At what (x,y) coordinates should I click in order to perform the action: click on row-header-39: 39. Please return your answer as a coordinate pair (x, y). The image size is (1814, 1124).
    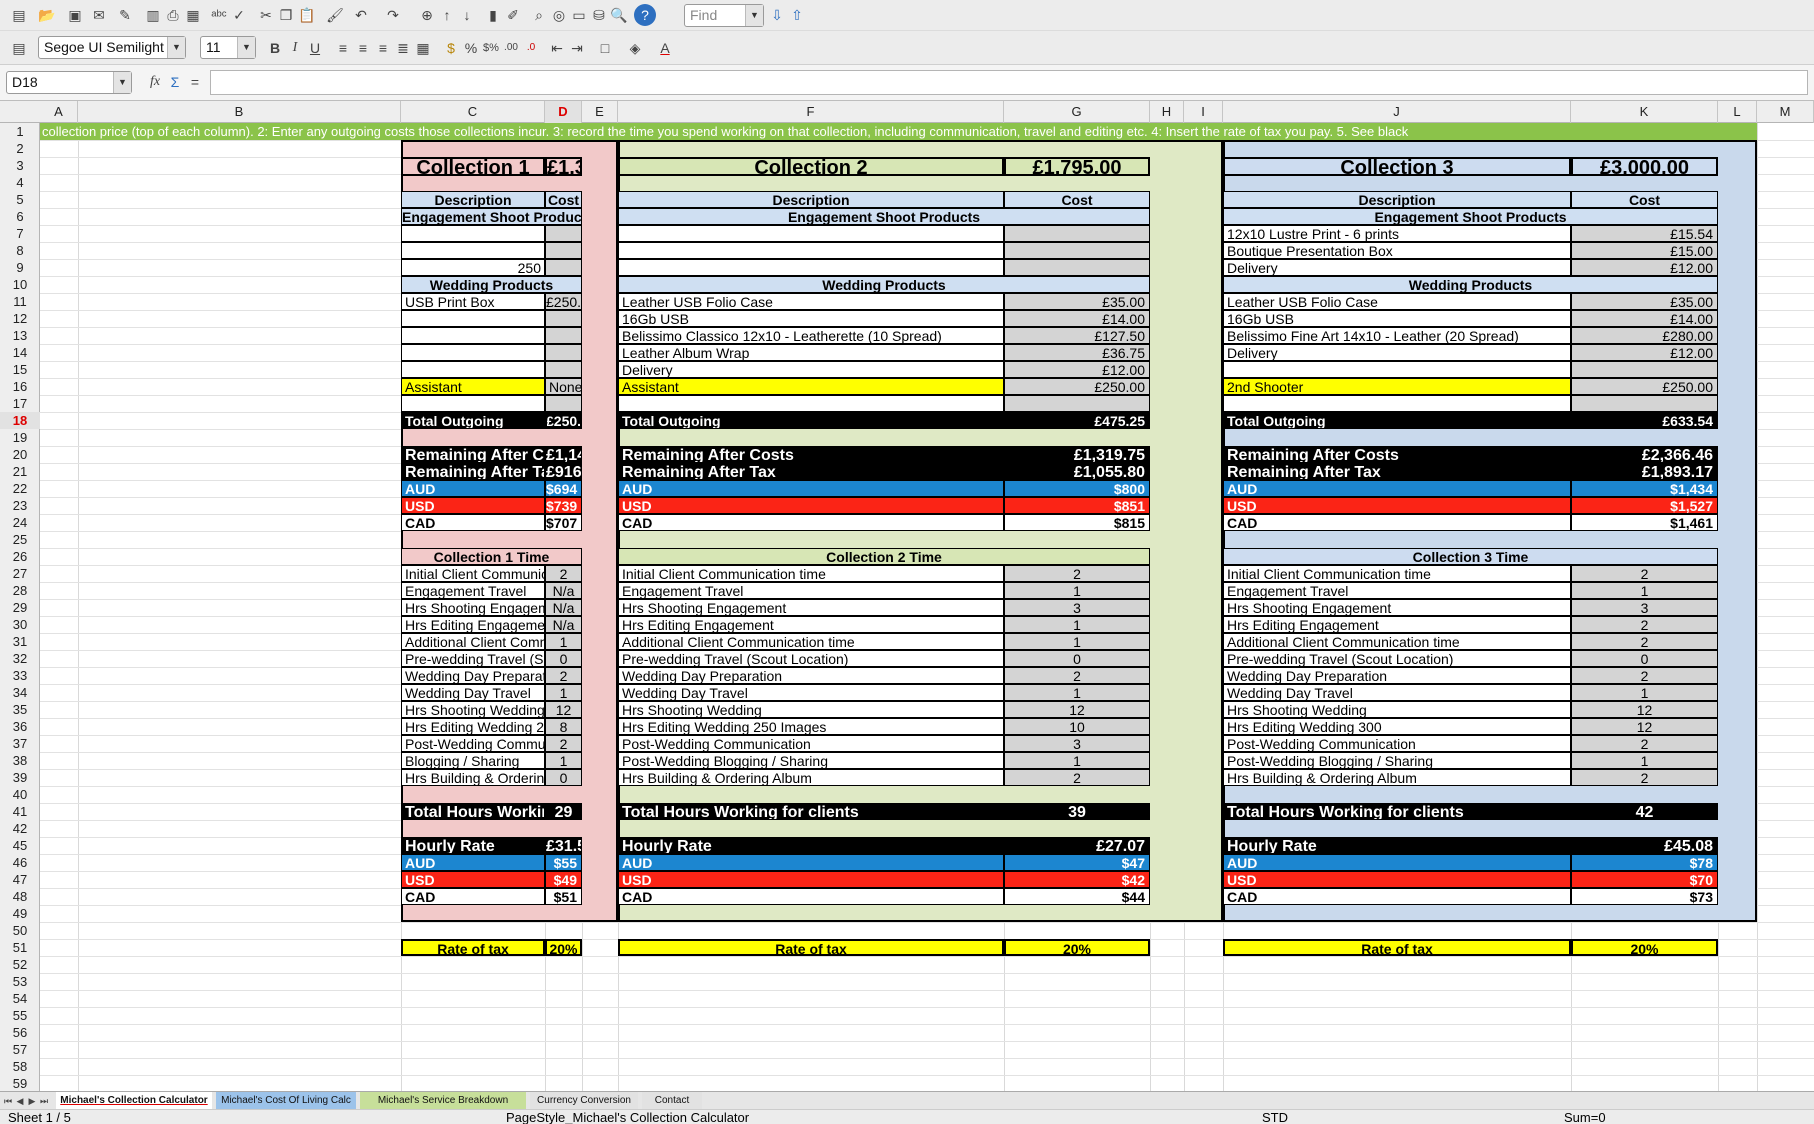
    Looking at the image, I should click on (20, 777).